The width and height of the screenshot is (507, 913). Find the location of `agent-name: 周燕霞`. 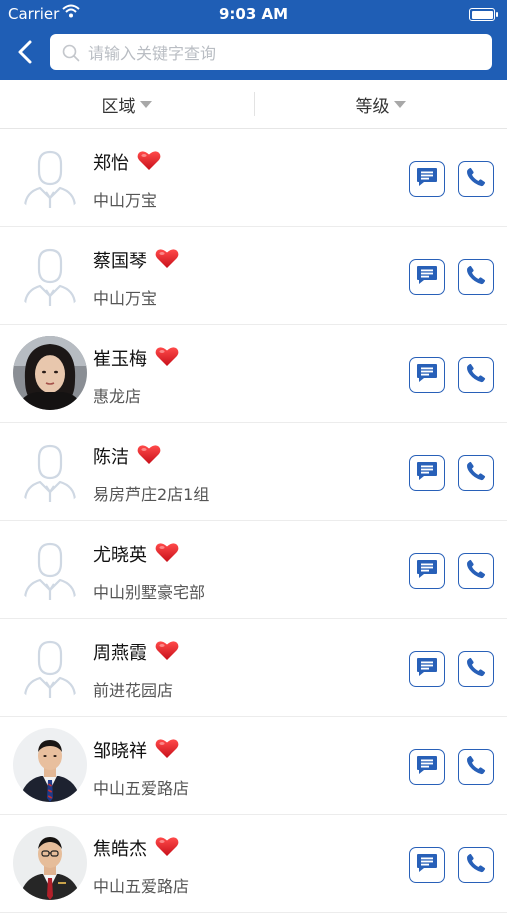

agent-name: 周燕霞 is located at coordinates (120, 653).